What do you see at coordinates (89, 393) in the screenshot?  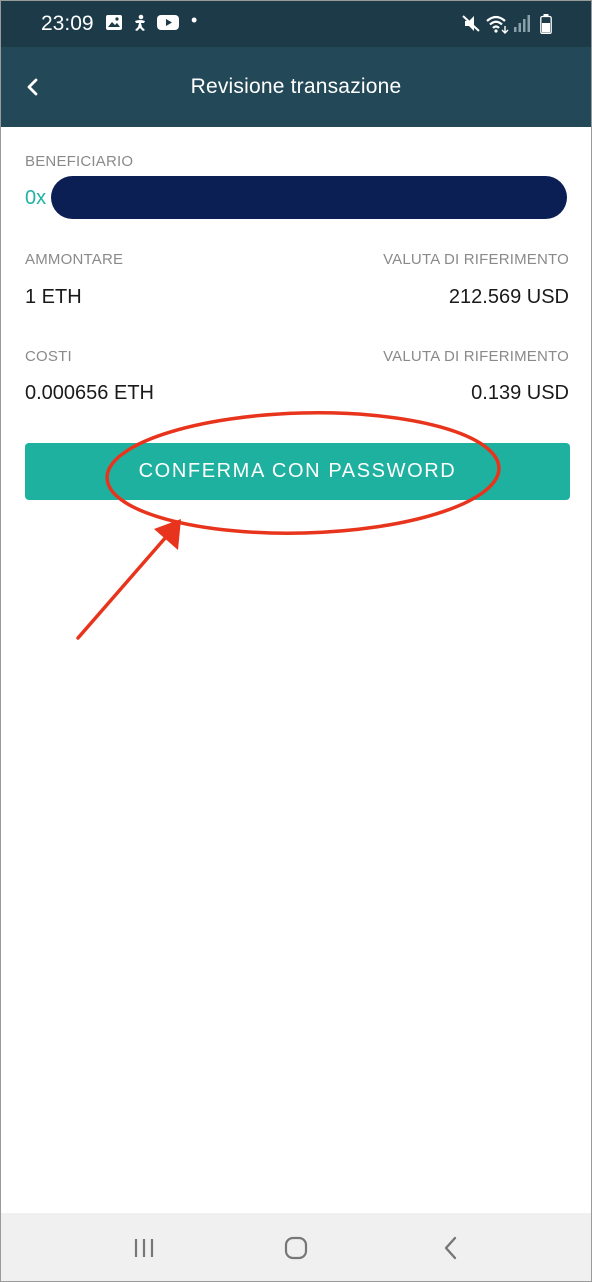 I see `fees-value: 0.000656 ETH` at bounding box center [89, 393].